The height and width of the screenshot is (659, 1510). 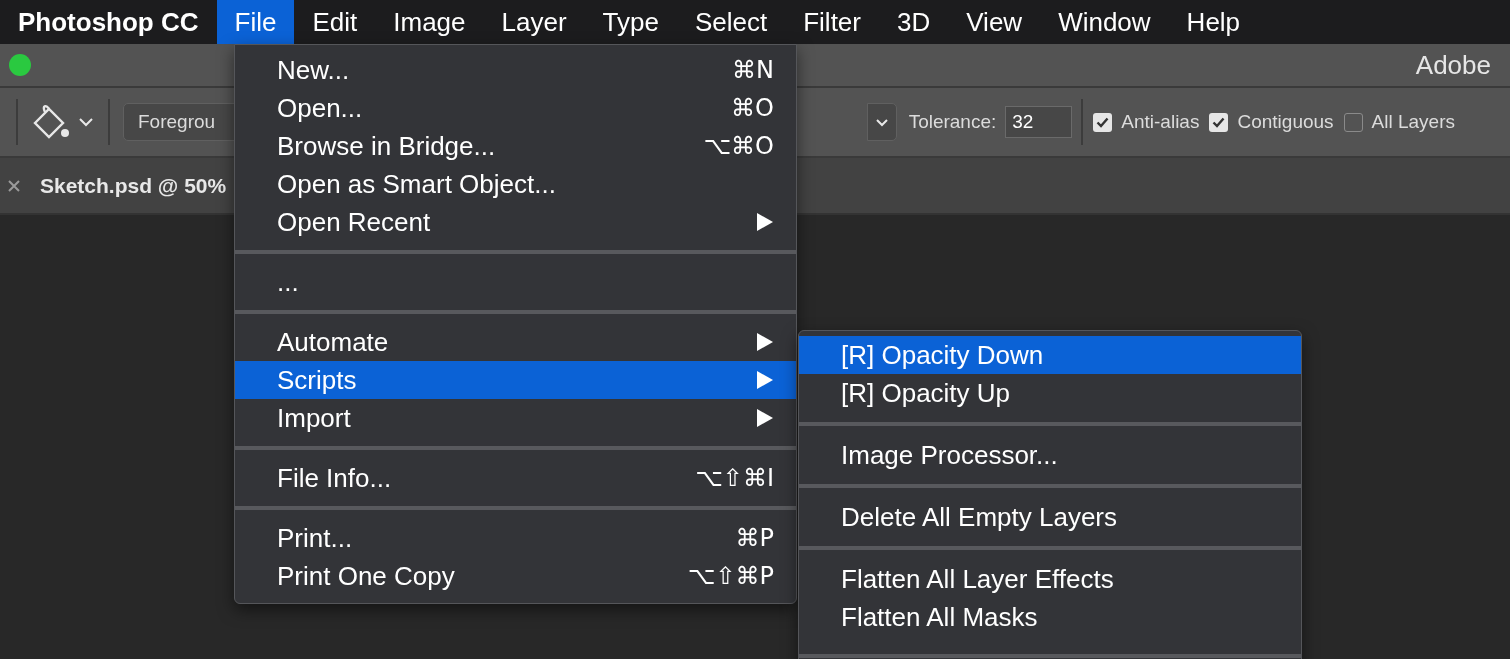 What do you see at coordinates (731, 22) in the screenshot?
I see `menu-bar-item: Select` at bounding box center [731, 22].